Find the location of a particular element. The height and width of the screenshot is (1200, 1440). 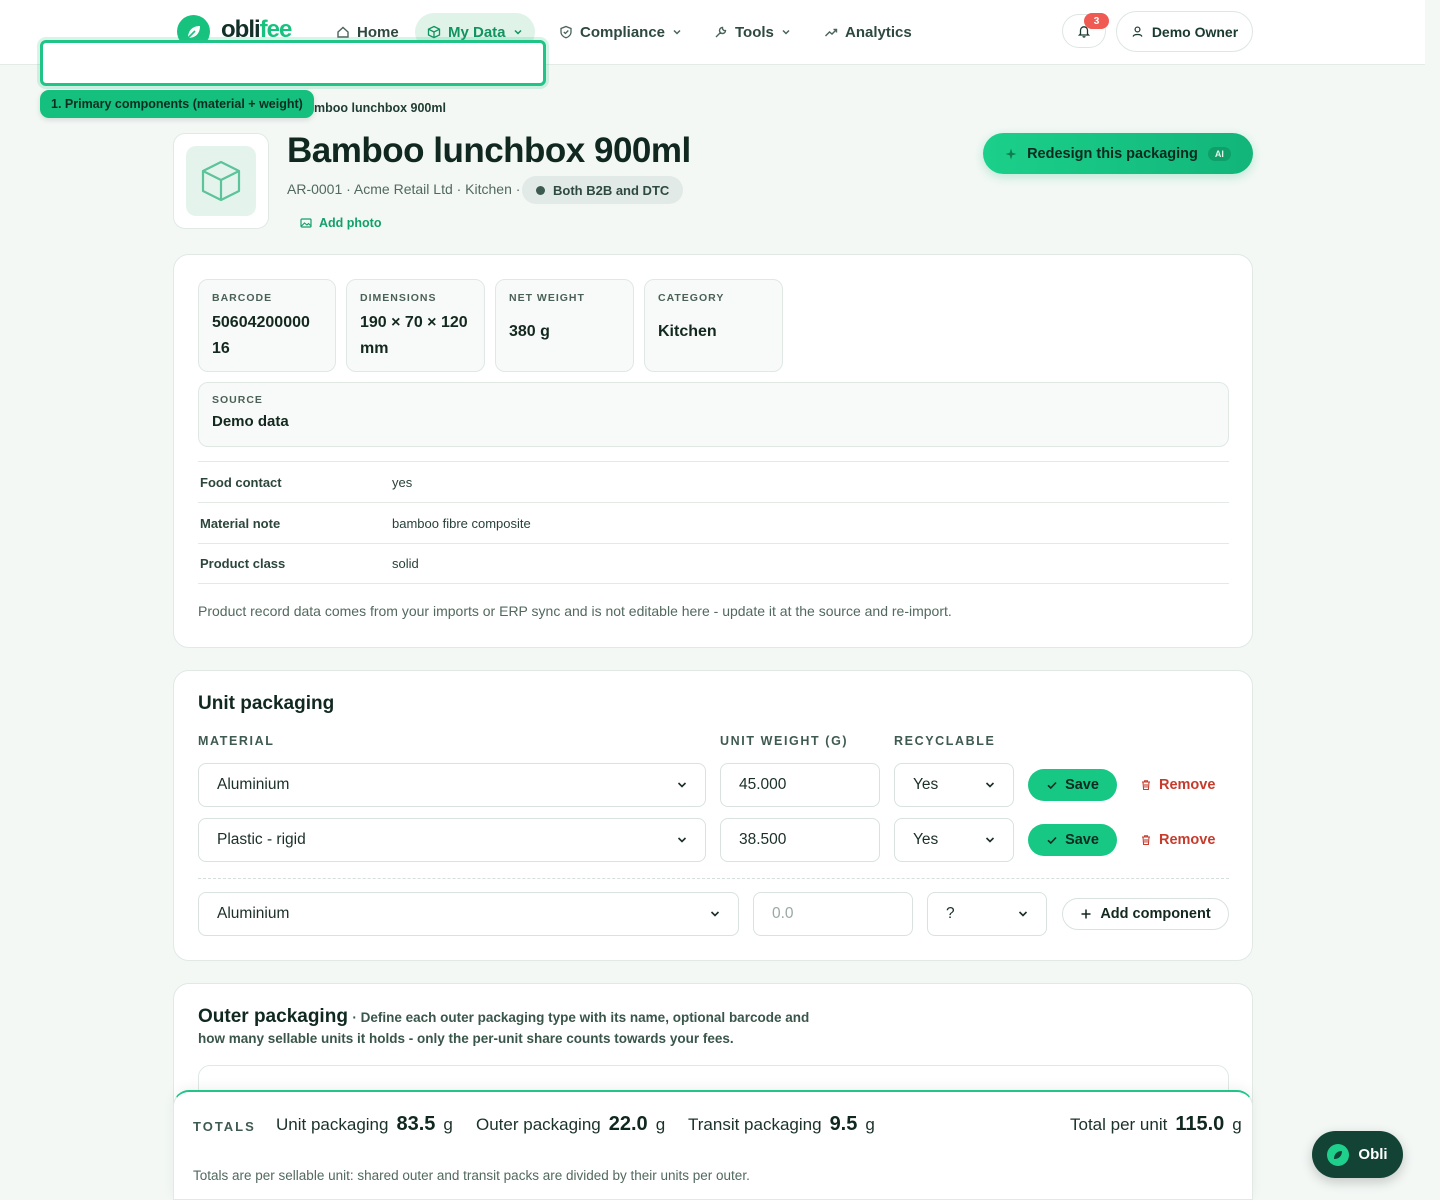

total-transit-suffix: g is located at coordinates (870, 1124).